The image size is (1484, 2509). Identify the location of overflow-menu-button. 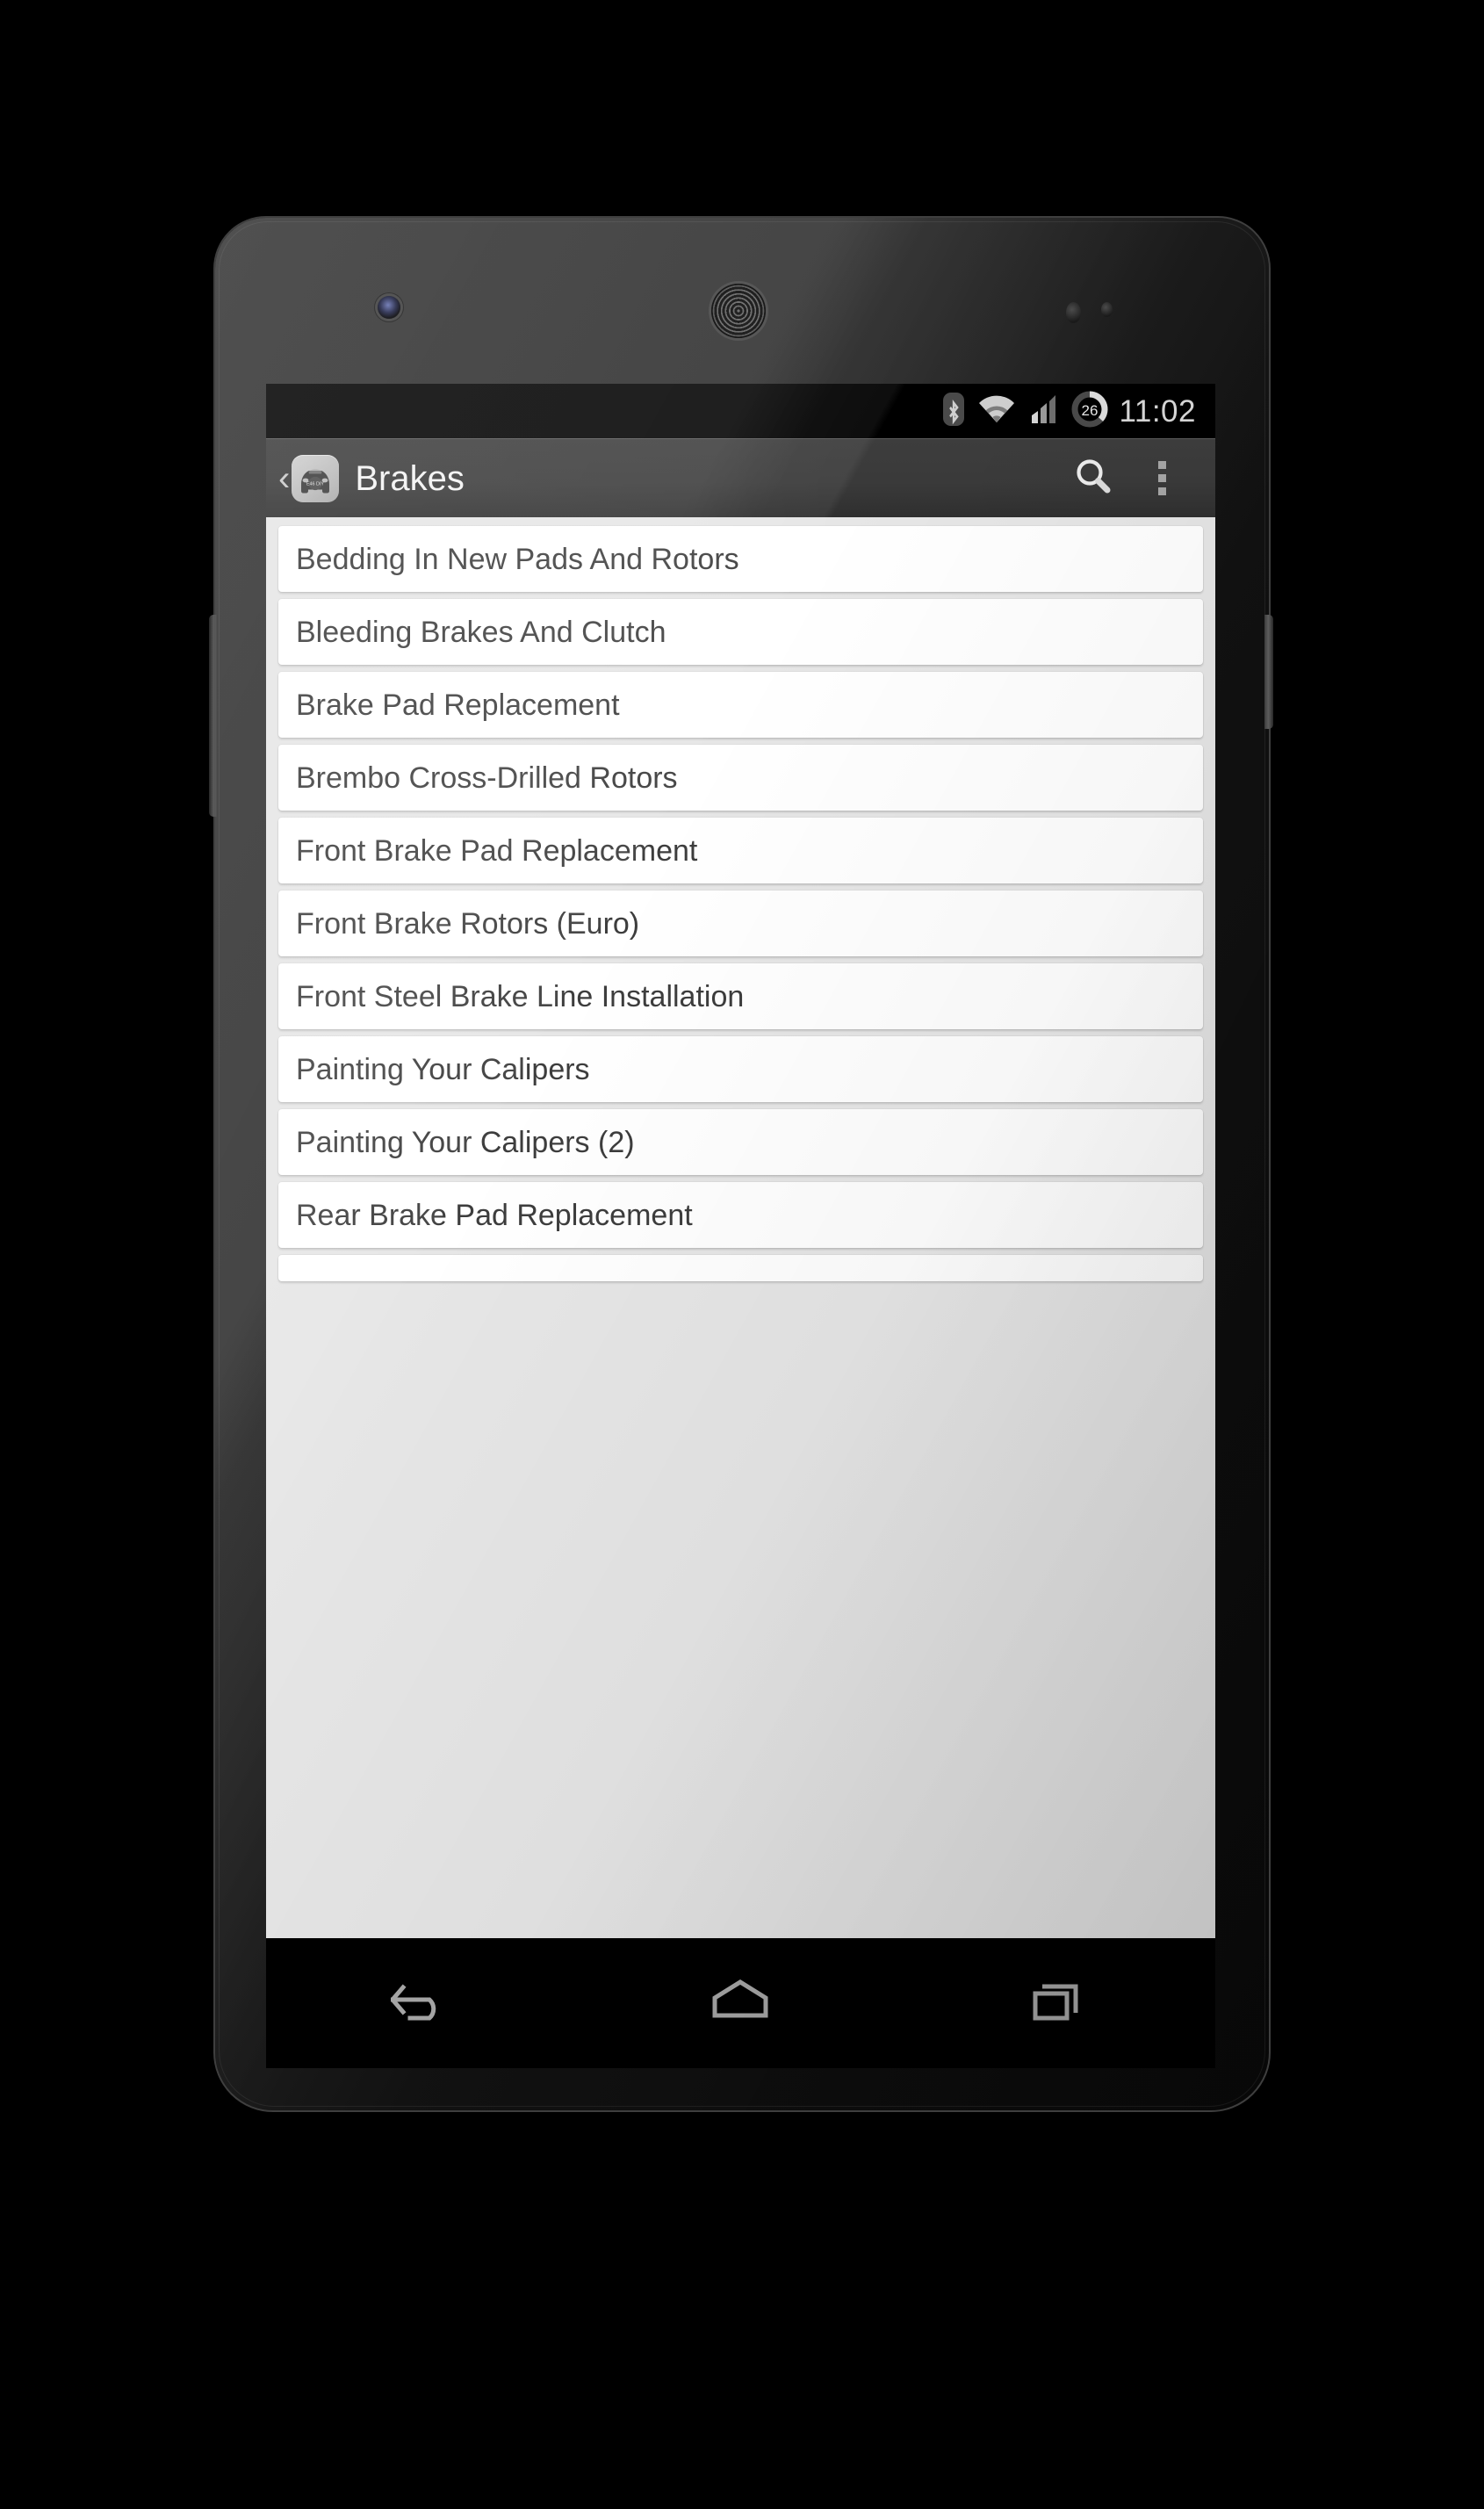
(1161, 478).